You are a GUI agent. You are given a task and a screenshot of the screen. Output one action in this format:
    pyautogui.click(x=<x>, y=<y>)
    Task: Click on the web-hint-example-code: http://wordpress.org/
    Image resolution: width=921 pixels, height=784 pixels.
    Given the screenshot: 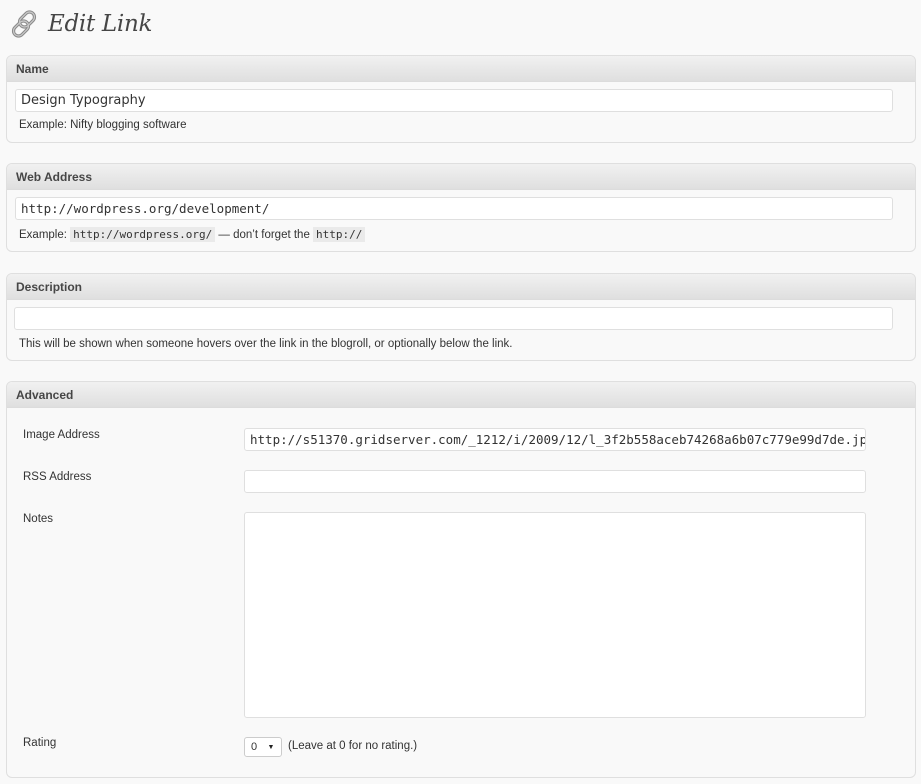 What is the action you would take?
    pyautogui.click(x=143, y=234)
    